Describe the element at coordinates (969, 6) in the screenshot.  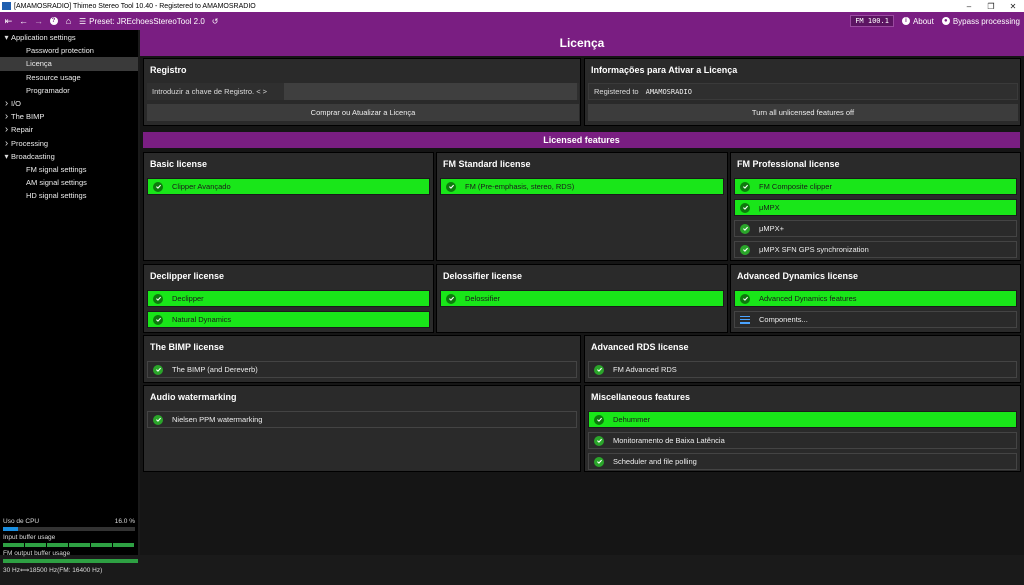
I see `minimize-button: –` at that location.